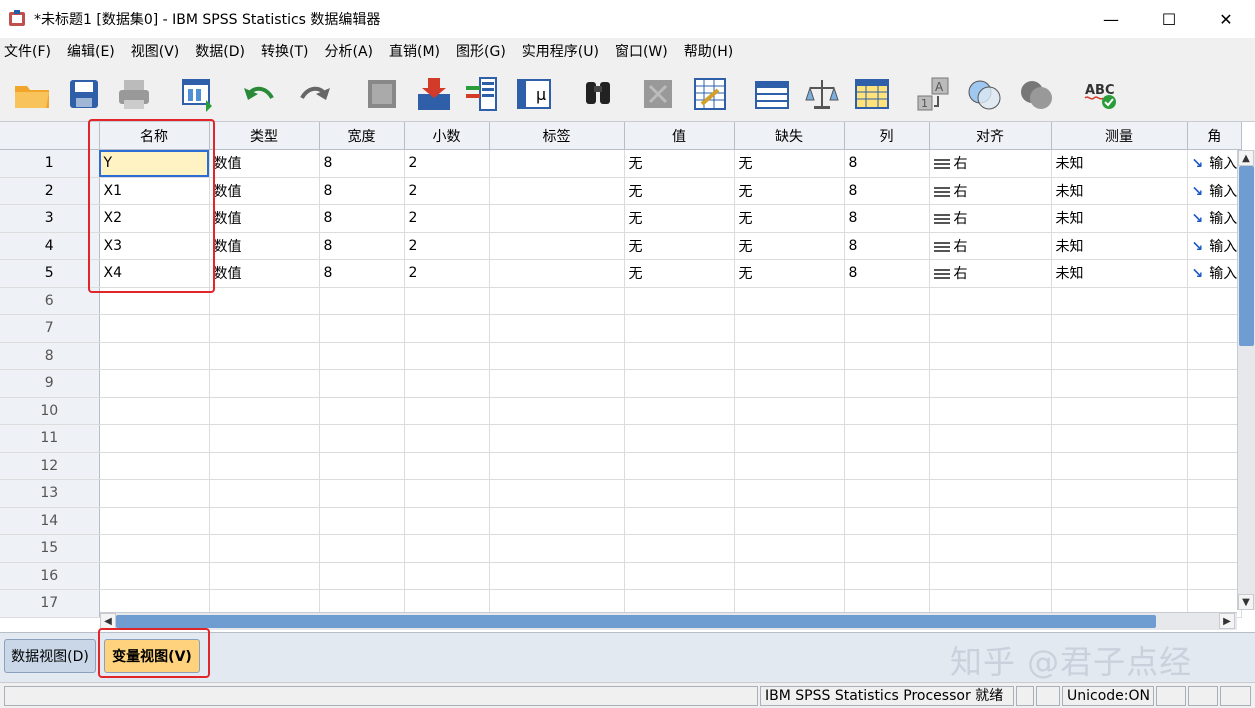 This screenshot has height=708, width=1255. What do you see at coordinates (264, 136) in the screenshot?
I see `col-header-type: 类型` at bounding box center [264, 136].